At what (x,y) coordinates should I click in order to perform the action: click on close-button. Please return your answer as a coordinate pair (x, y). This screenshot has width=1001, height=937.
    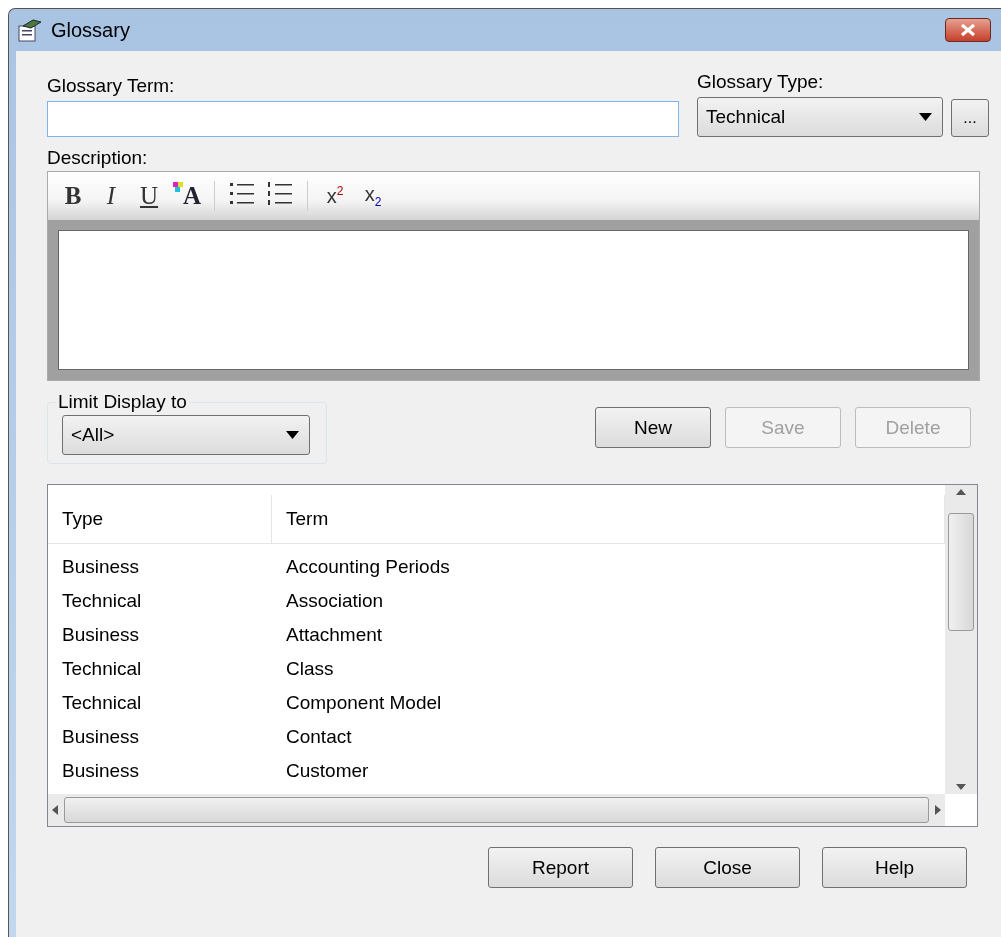
    Looking at the image, I should click on (968, 30).